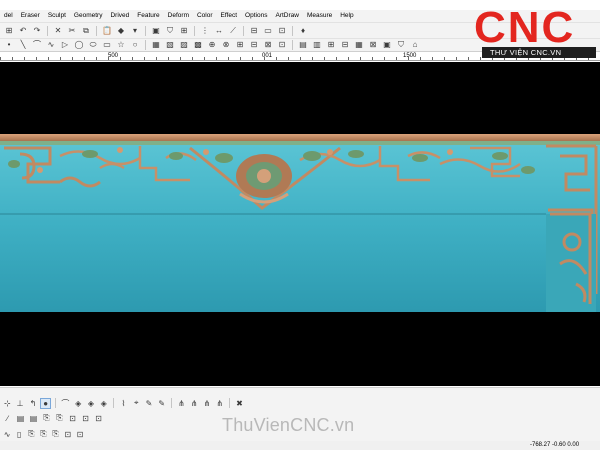  Describe the element at coordinates (78, 403) in the screenshot. I see `diamond-a-icon: ◈` at that location.